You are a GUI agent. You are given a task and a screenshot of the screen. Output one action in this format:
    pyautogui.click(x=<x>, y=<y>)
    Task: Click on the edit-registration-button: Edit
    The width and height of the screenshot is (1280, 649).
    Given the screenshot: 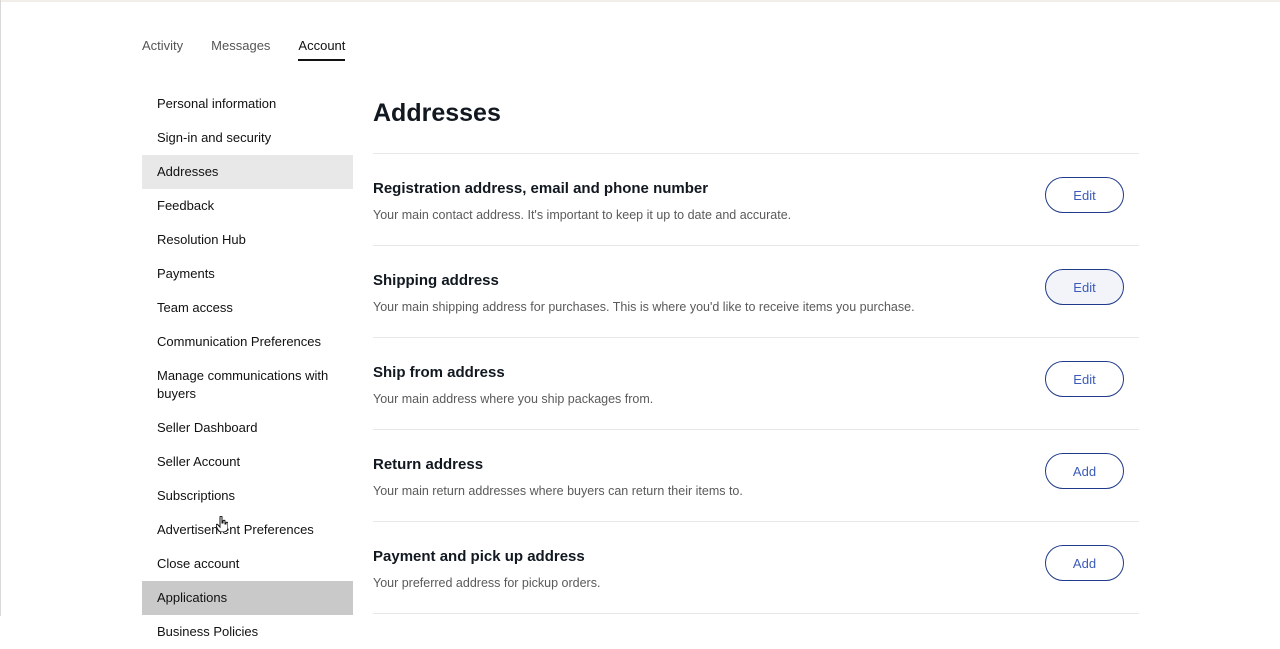 What is the action you would take?
    pyautogui.click(x=1084, y=195)
    